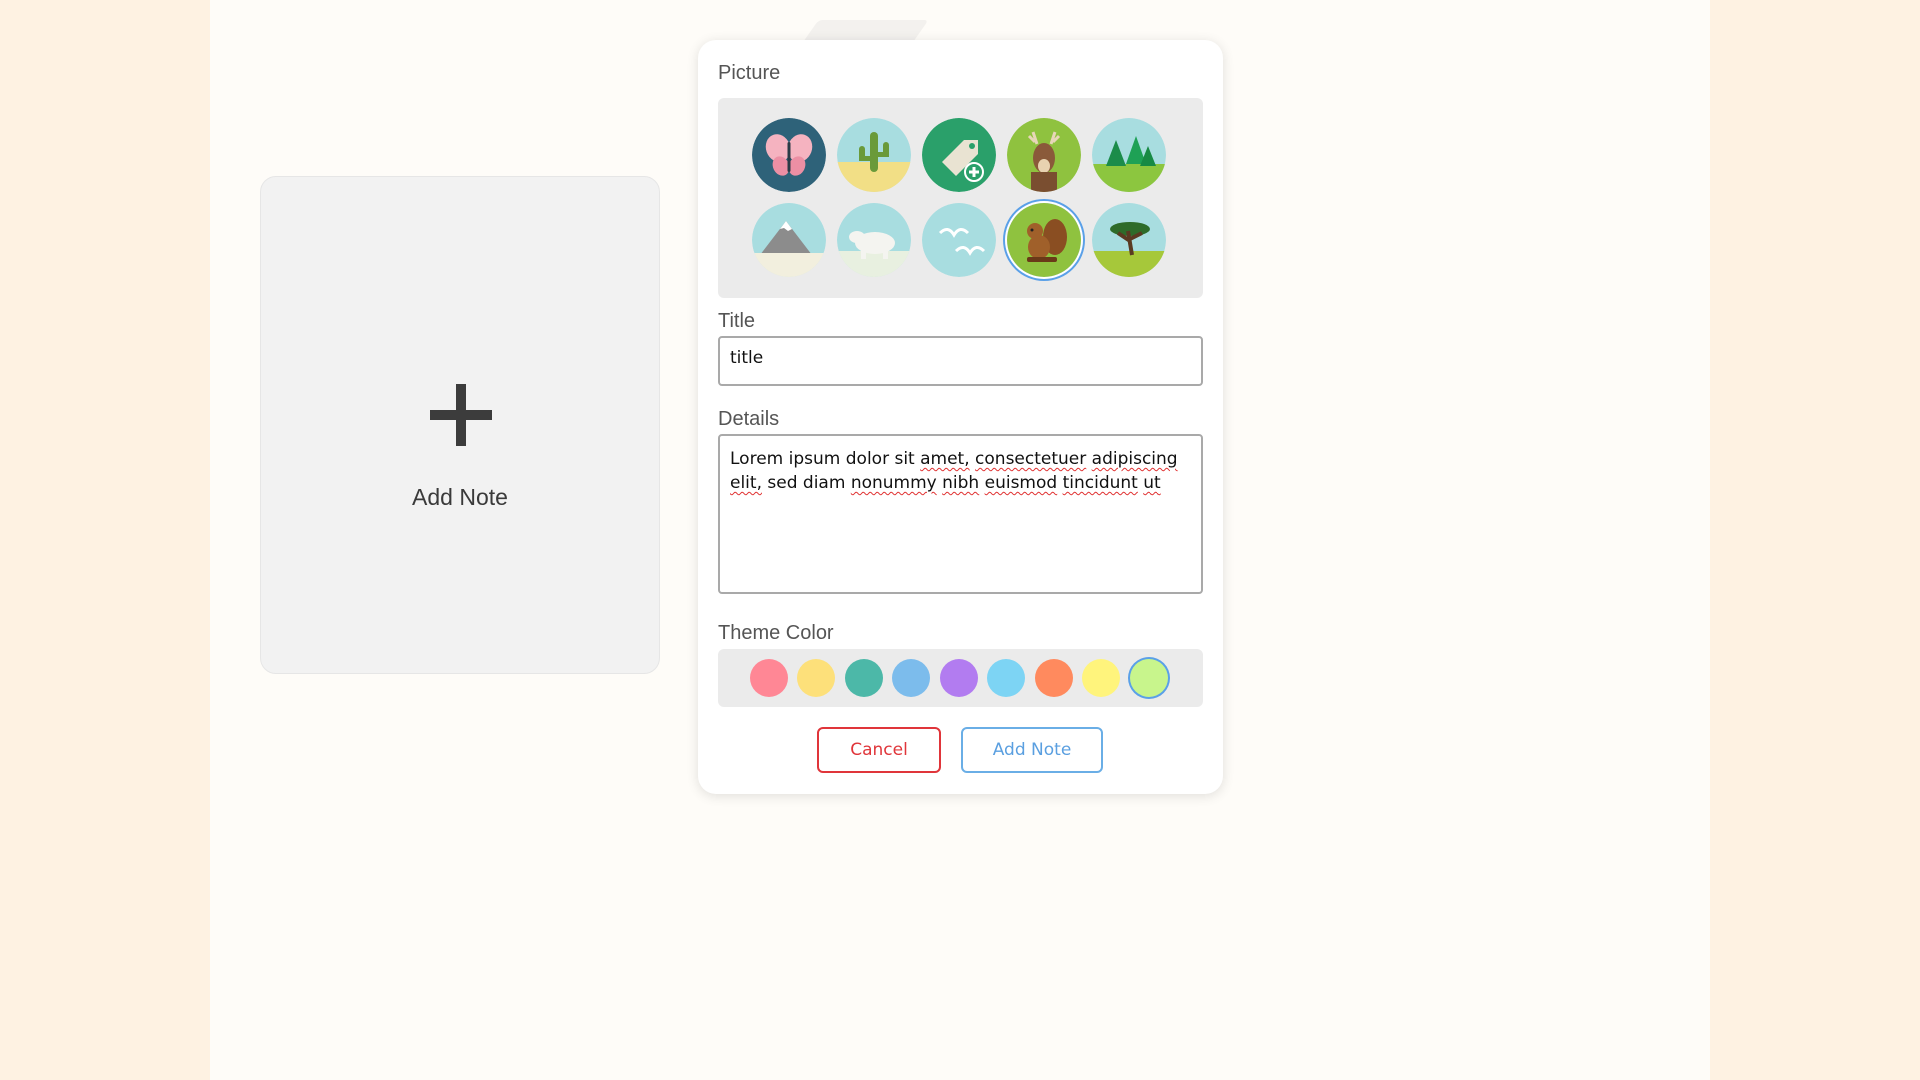 The height and width of the screenshot is (1080, 1920). What do you see at coordinates (874, 240) in the screenshot?
I see `picture-polar-bear-icon` at bounding box center [874, 240].